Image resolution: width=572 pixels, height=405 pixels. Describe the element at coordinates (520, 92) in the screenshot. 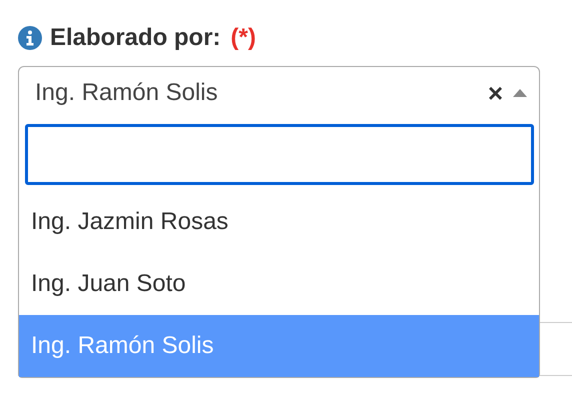

I see `caret-up-icon` at that location.